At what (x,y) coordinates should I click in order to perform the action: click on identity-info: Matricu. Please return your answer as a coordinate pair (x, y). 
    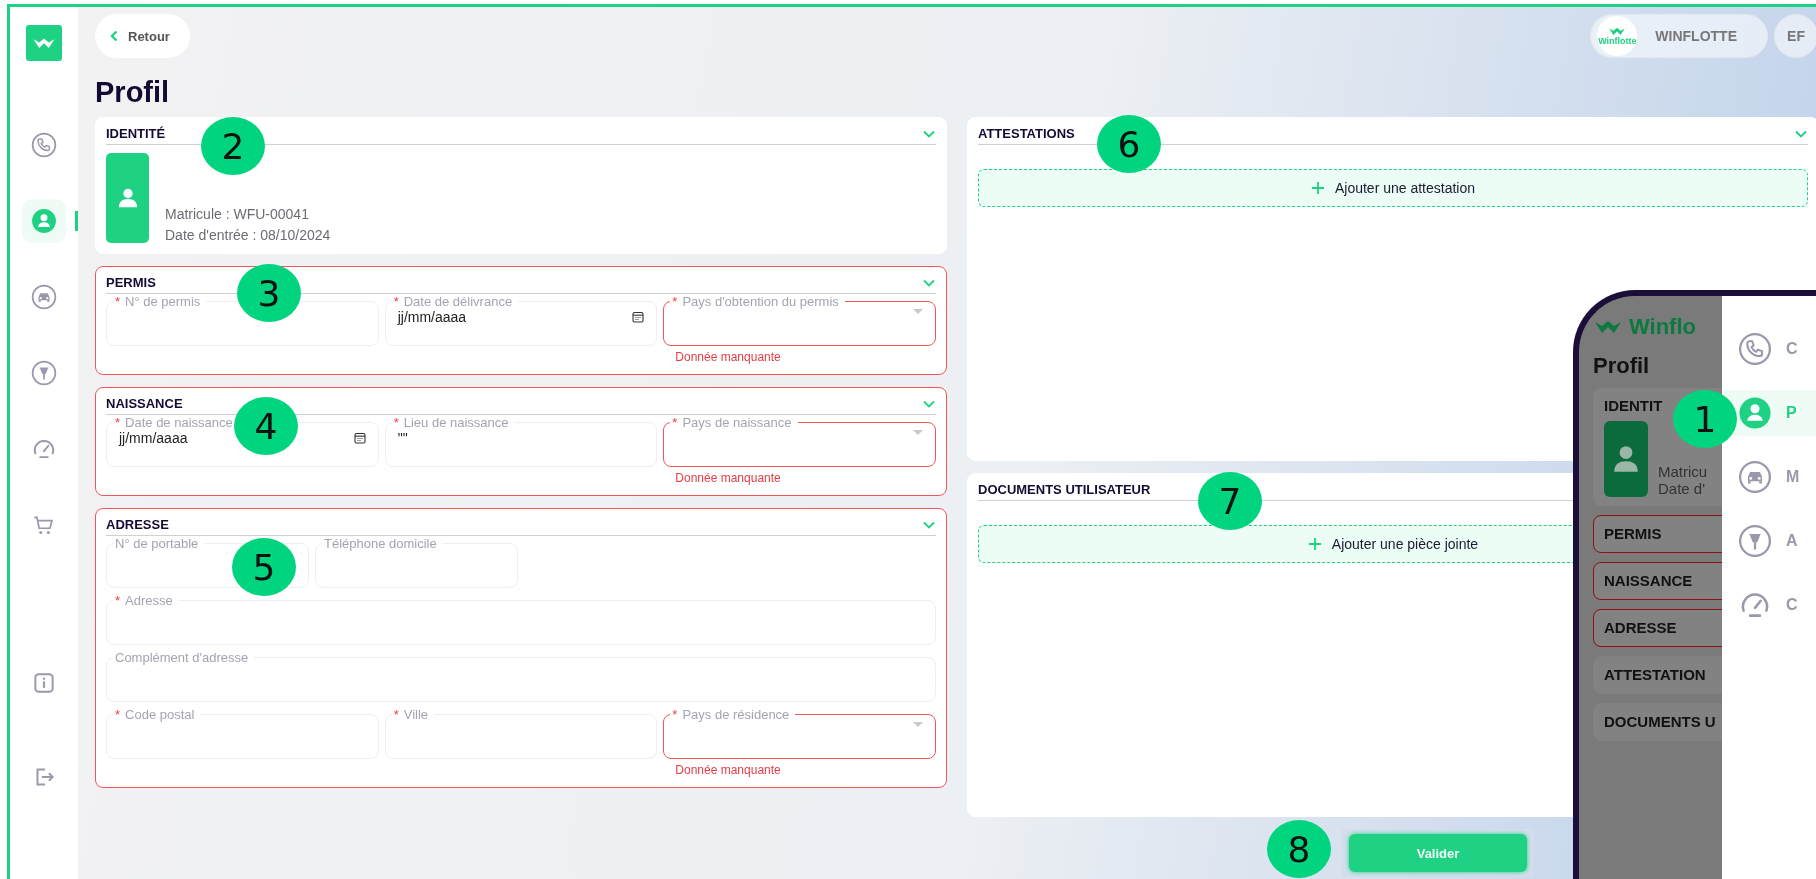
    Looking at the image, I should click on (1683, 471).